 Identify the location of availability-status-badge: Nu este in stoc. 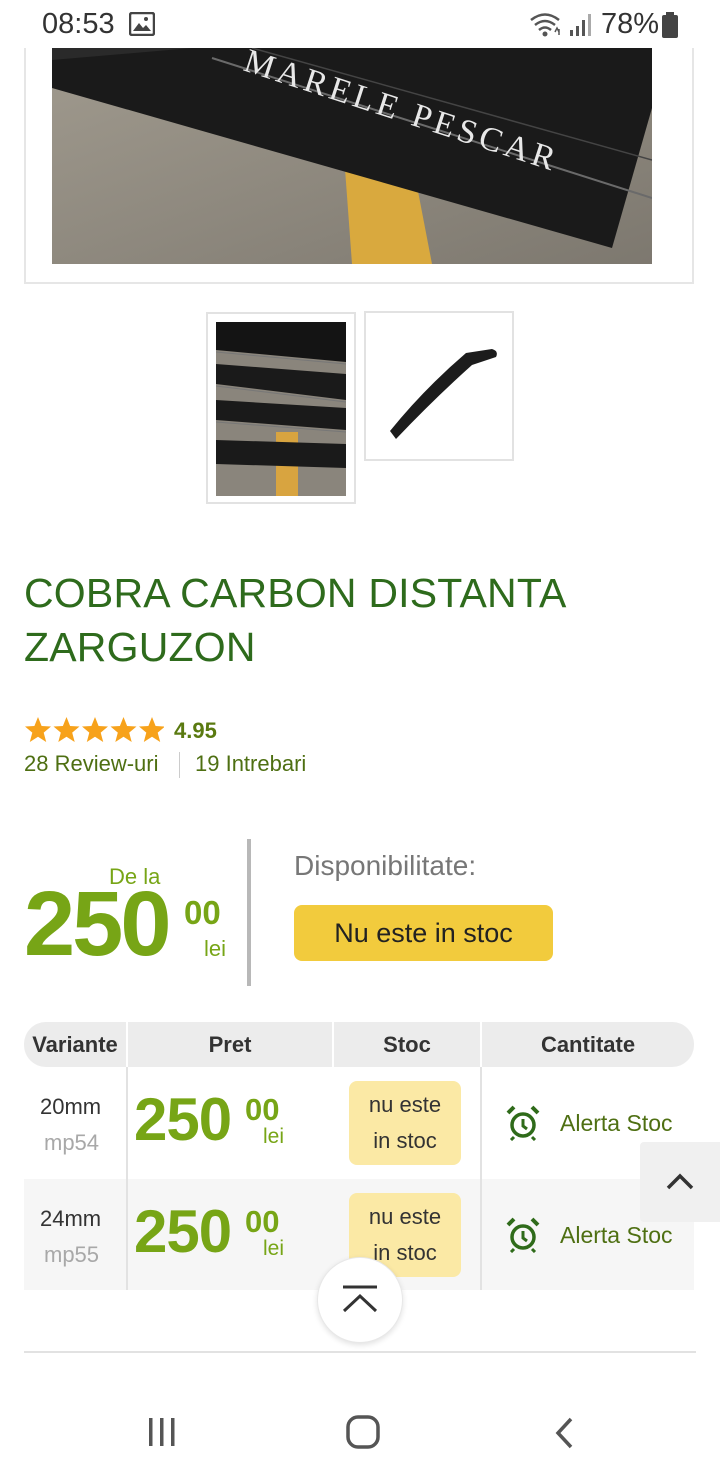
(423, 933).